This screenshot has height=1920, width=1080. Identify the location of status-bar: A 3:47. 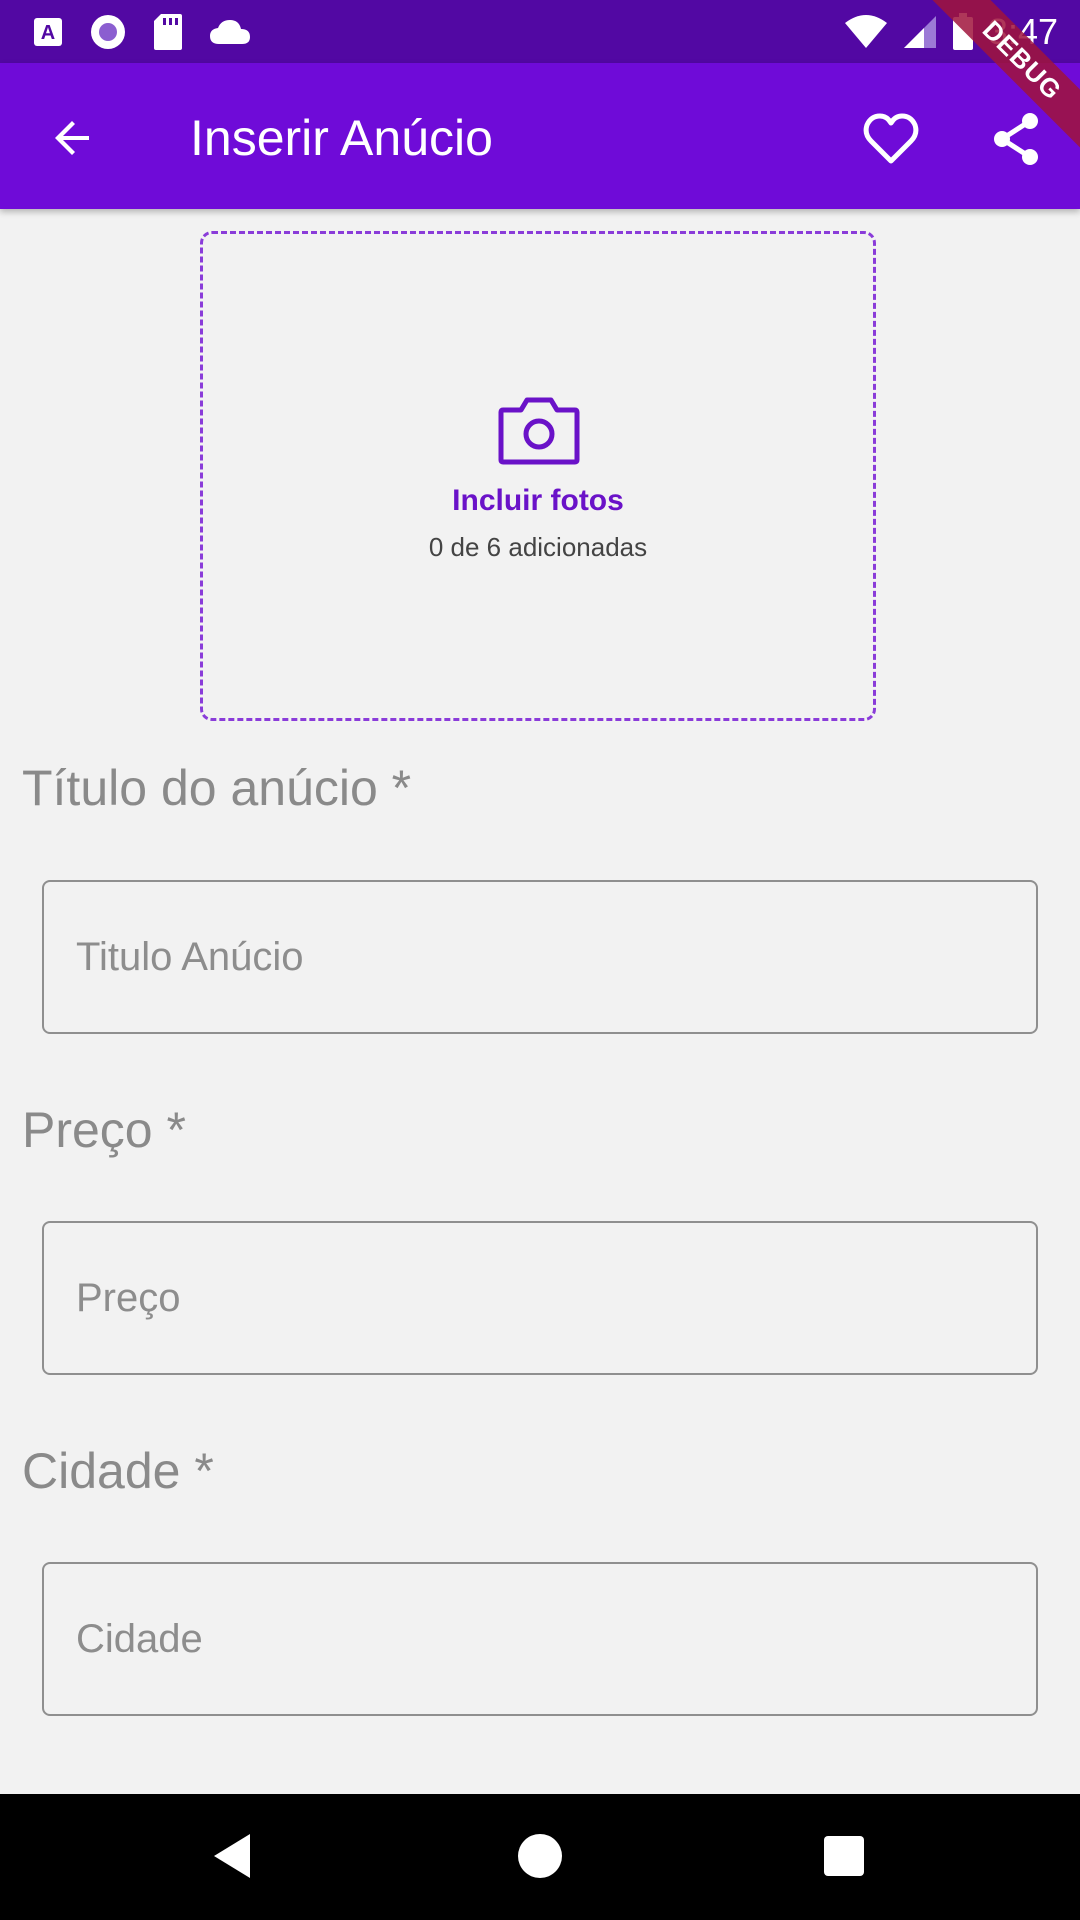
(540, 31).